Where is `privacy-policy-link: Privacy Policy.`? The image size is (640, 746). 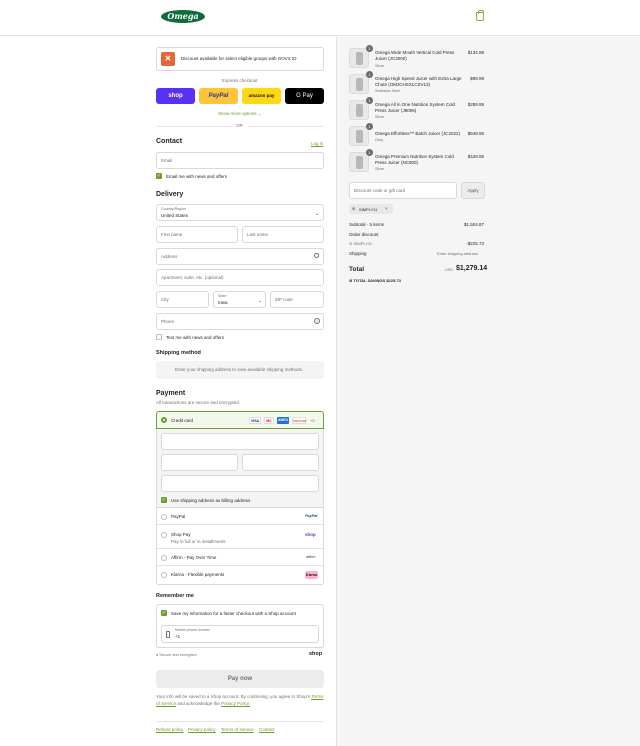 privacy-policy-link: Privacy Policy. is located at coordinates (235, 703).